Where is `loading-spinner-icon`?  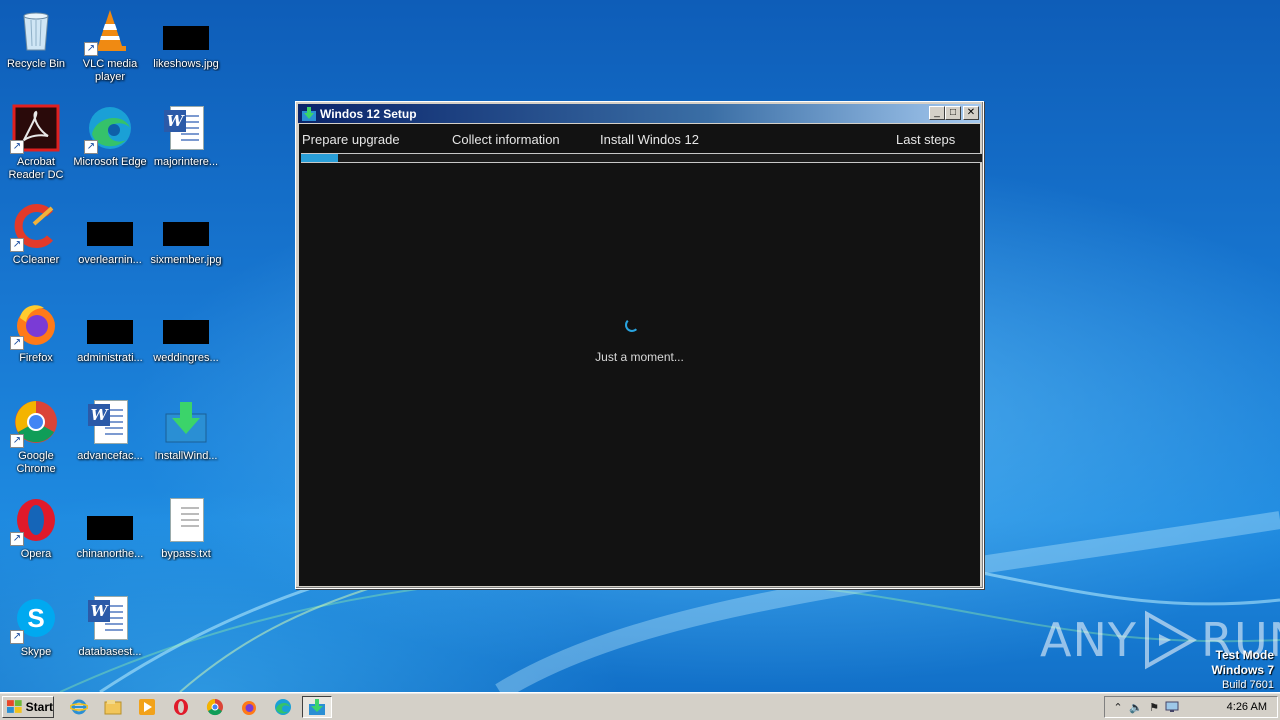
loading-spinner-icon is located at coordinates (632, 325).